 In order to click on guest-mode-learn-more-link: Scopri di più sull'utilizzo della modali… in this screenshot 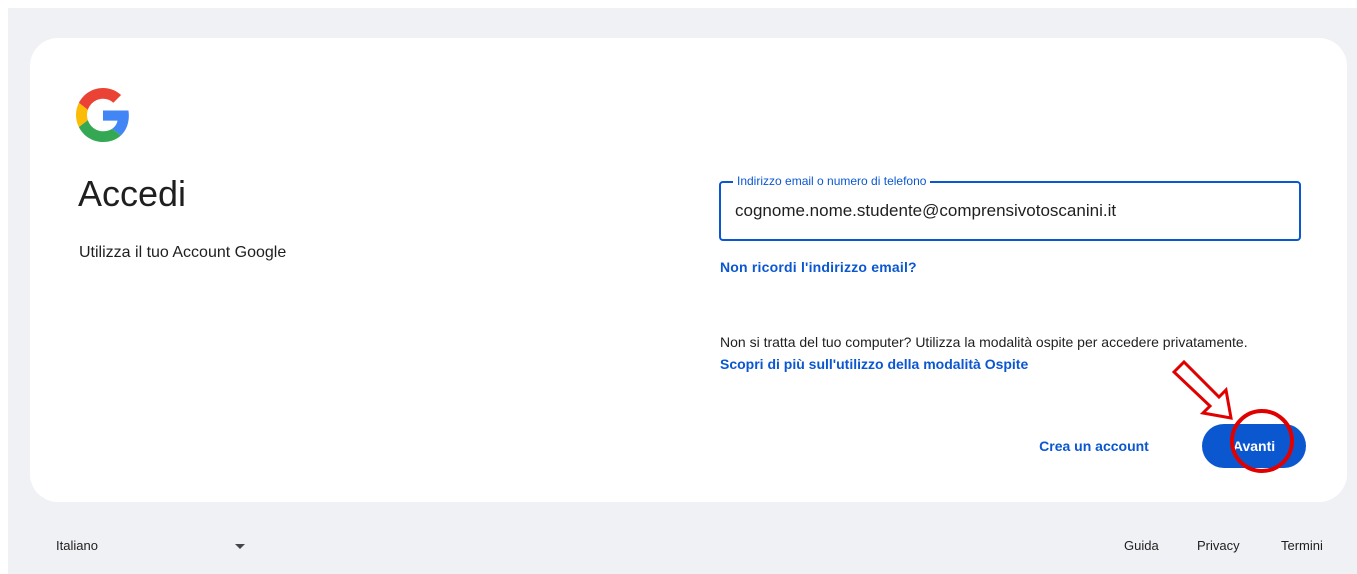, I will do `click(874, 364)`.